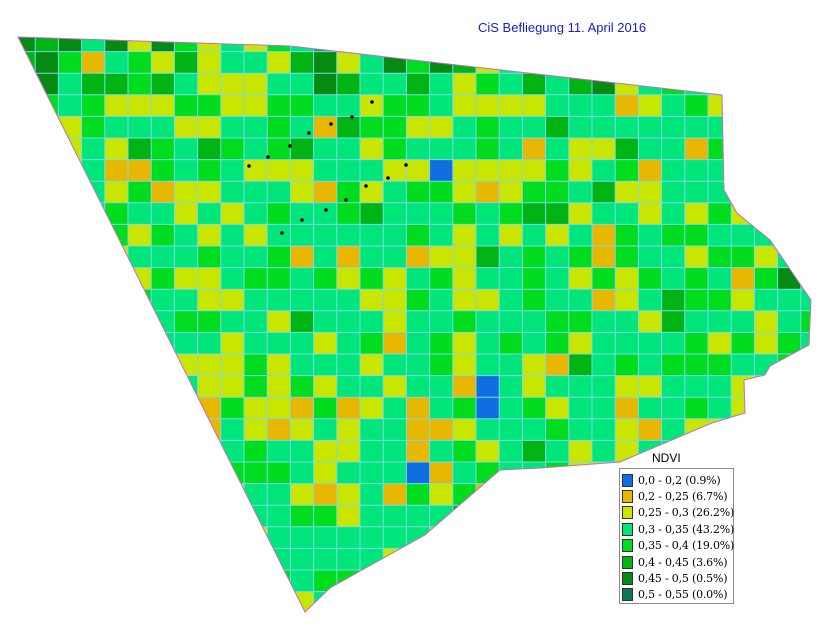 This screenshot has height=635, width=839. What do you see at coordinates (686, 529) in the screenshot?
I see `legend-label: 0,3 - 0,35 (43.2%)` at bounding box center [686, 529].